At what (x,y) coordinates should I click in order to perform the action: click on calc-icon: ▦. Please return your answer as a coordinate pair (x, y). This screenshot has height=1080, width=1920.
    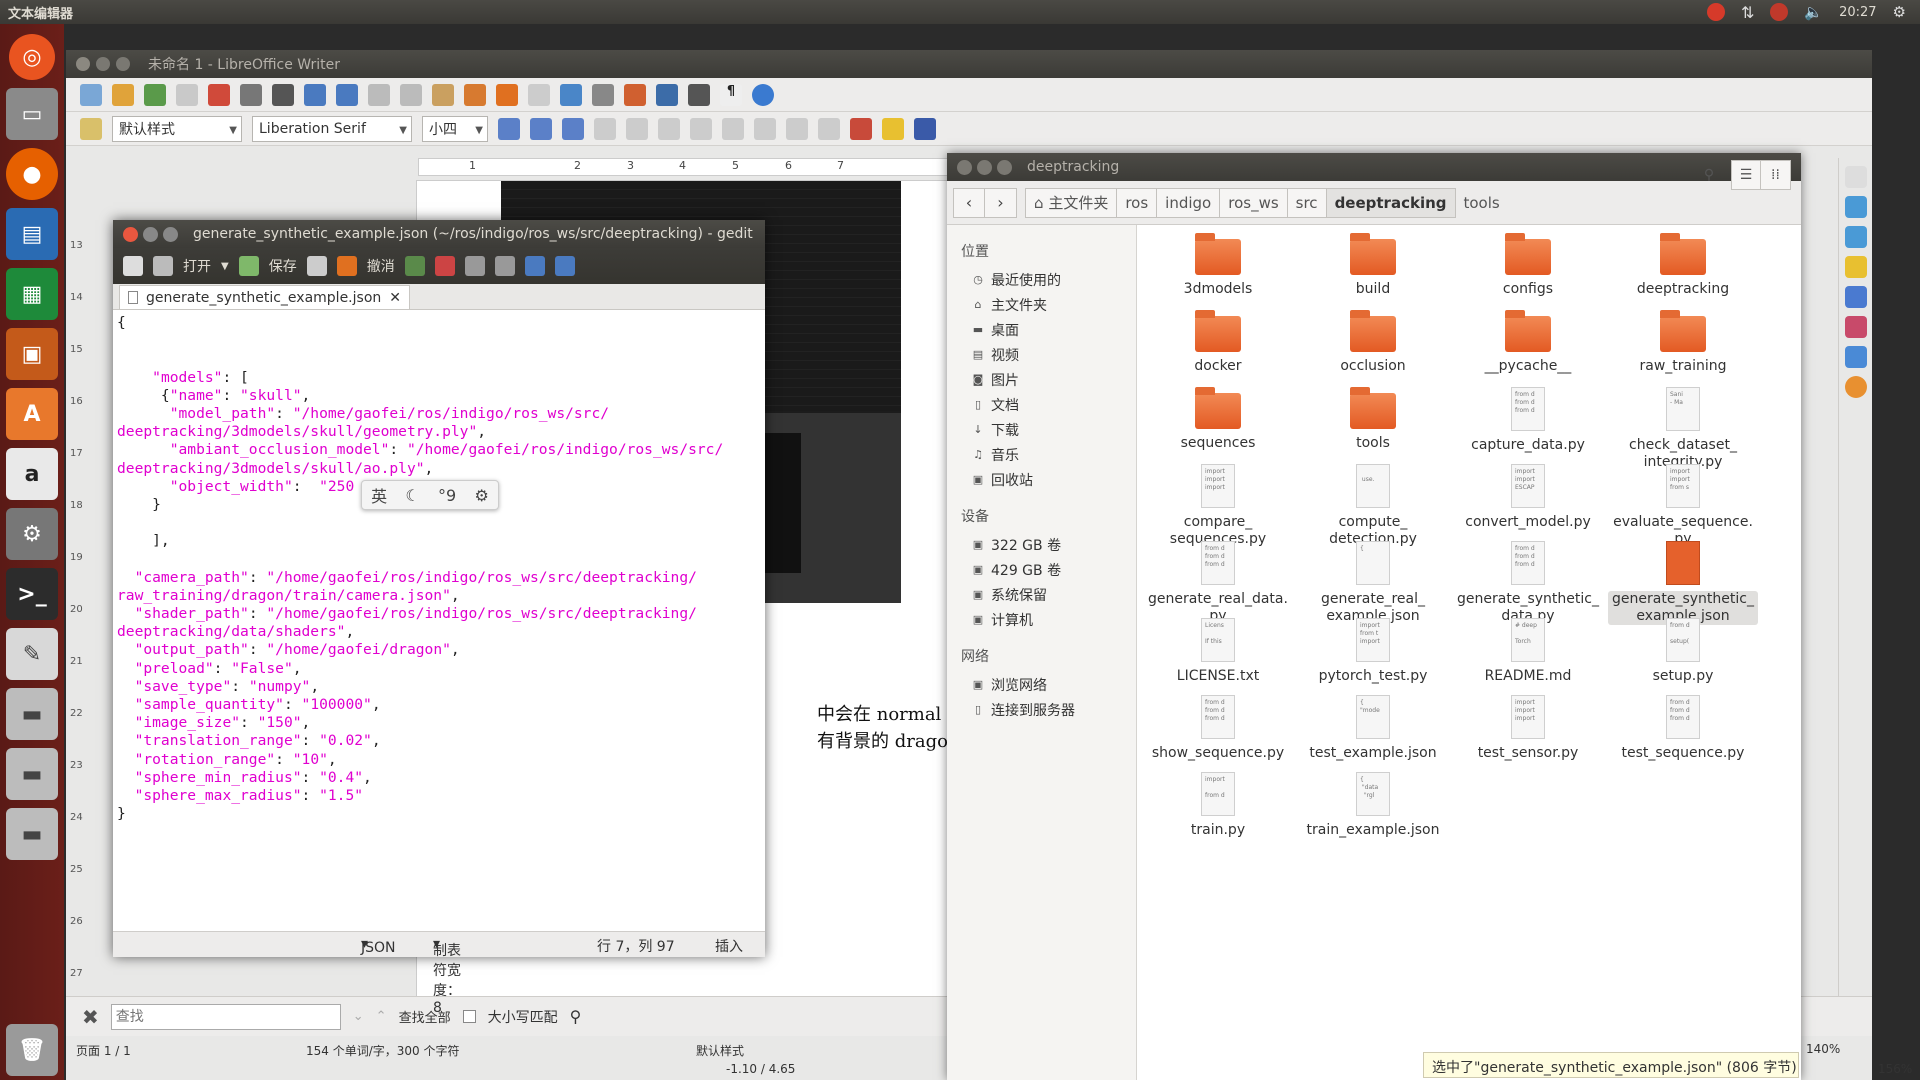
    Looking at the image, I should click on (32, 294).